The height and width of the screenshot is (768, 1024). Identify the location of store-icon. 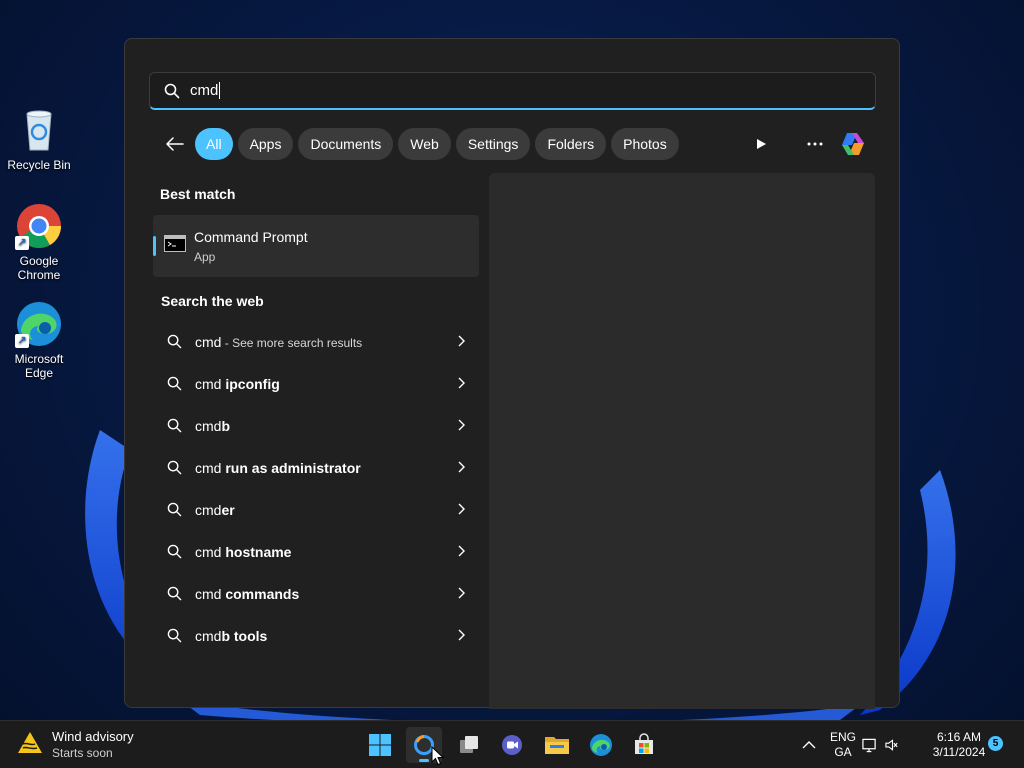
(644, 743).